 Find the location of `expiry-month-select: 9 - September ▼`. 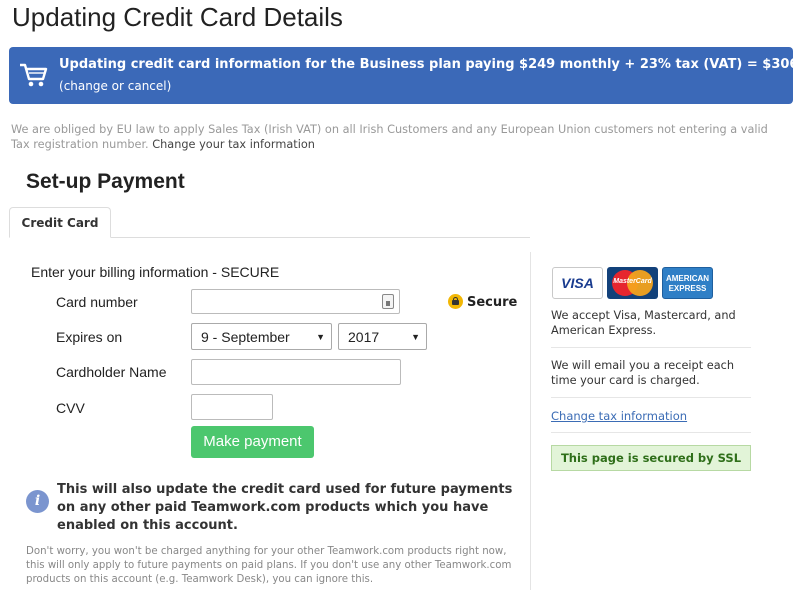

expiry-month-select: 9 - September ▼ is located at coordinates (261, 336).